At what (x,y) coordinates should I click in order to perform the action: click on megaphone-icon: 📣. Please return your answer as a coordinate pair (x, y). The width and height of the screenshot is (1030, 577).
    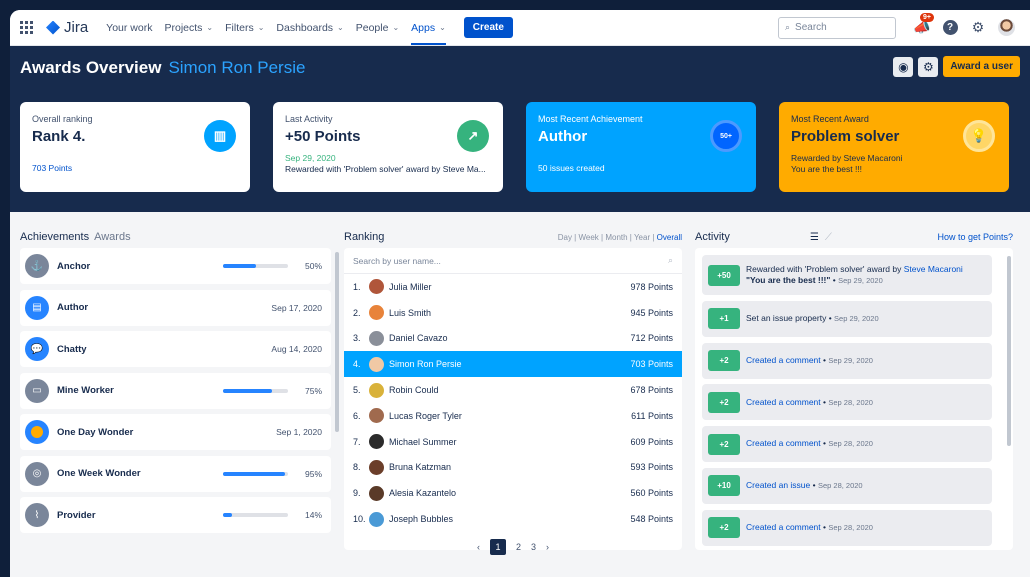
    Looking at the image, I should click on (922, 27).